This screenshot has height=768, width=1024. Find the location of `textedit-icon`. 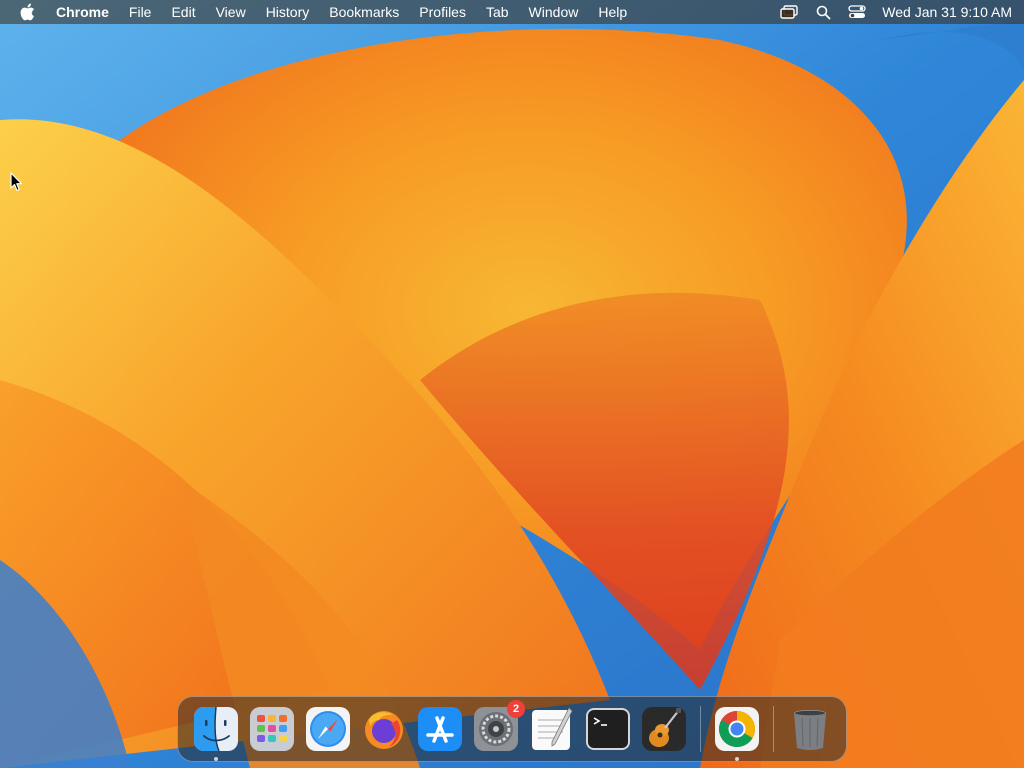

textedit-icon is located at coordinates (552, 728).